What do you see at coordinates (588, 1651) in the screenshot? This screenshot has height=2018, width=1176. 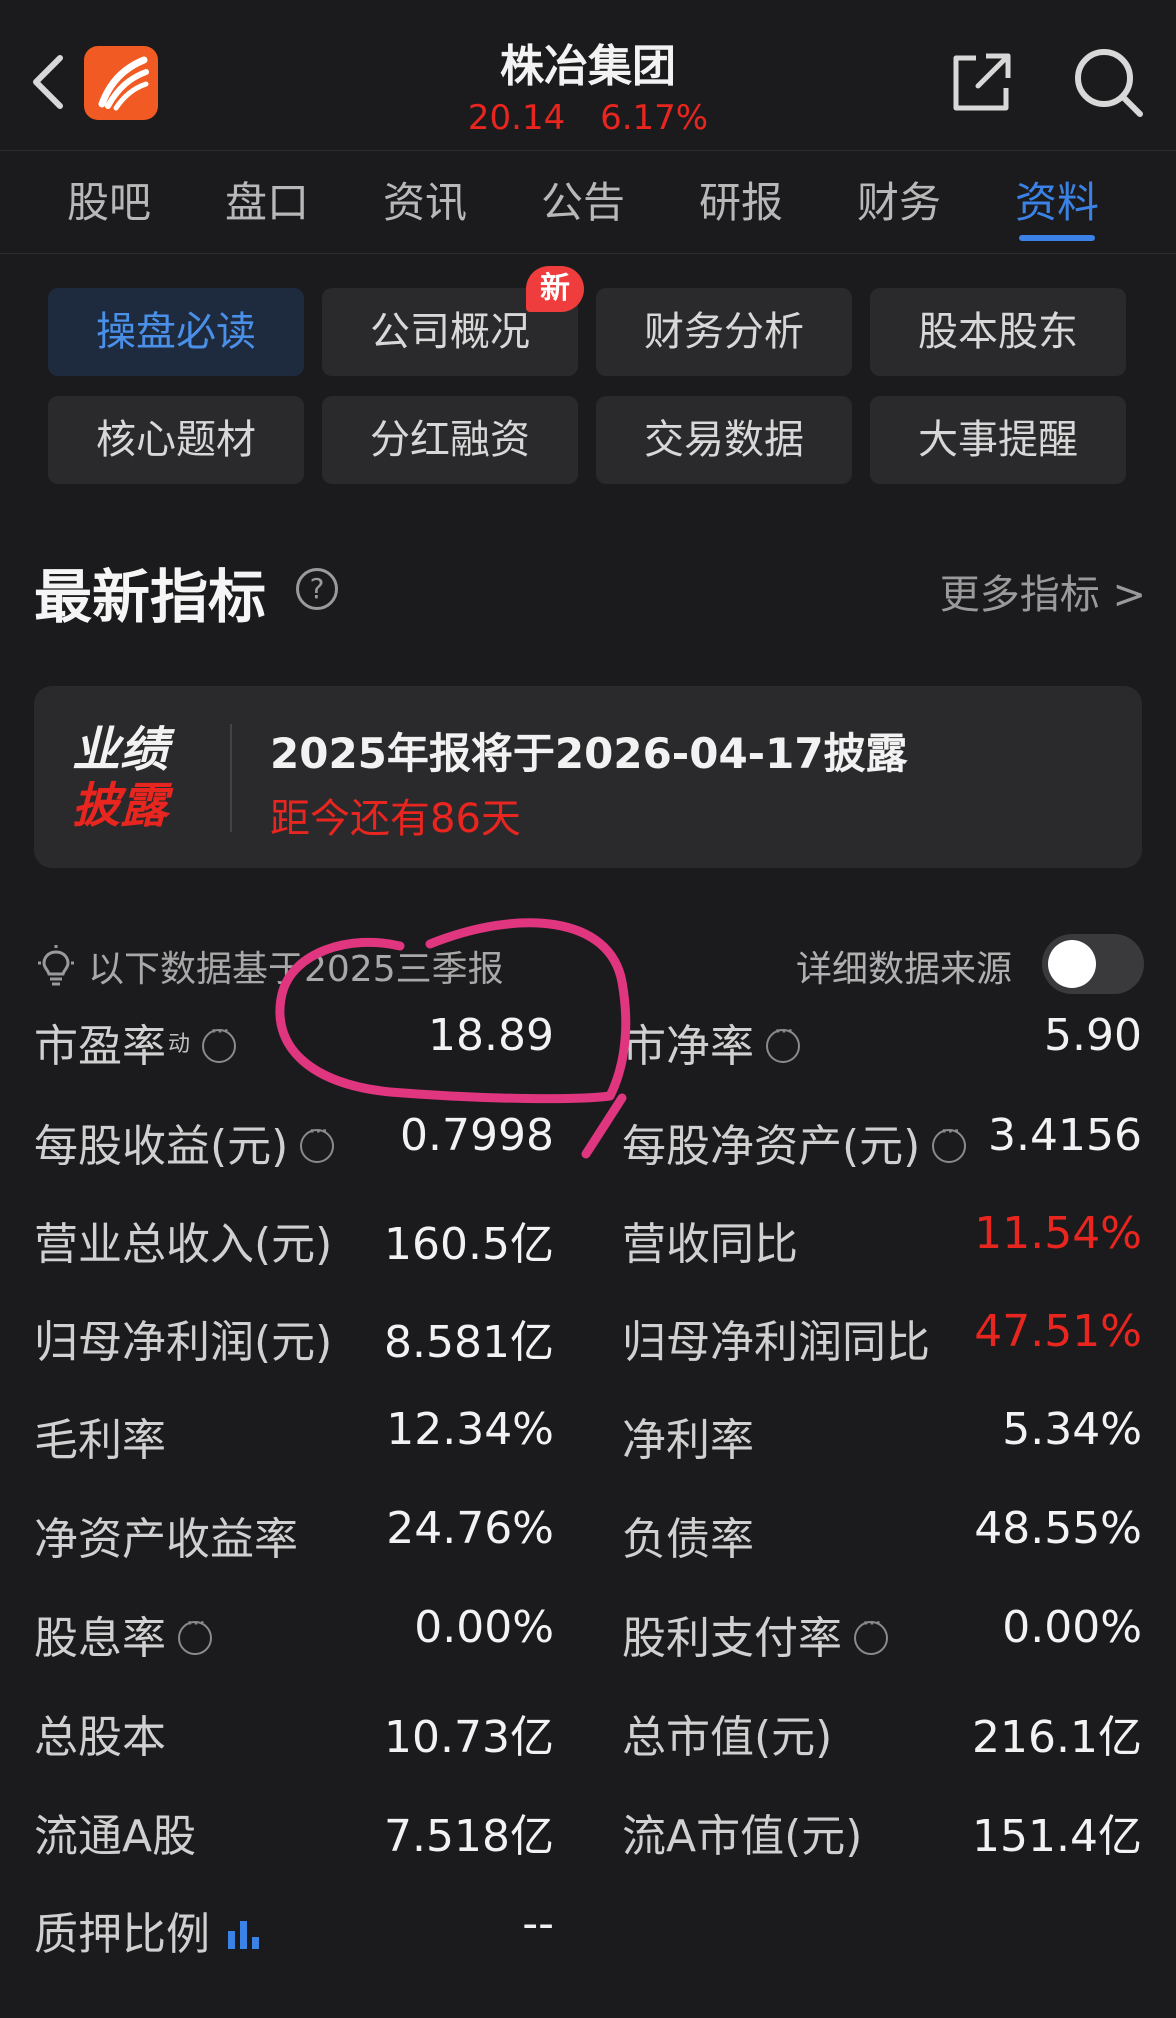 I see `metric-row: 股息率 0.00% 股利支付率 0.00%` at bounding box center [588, 1651].